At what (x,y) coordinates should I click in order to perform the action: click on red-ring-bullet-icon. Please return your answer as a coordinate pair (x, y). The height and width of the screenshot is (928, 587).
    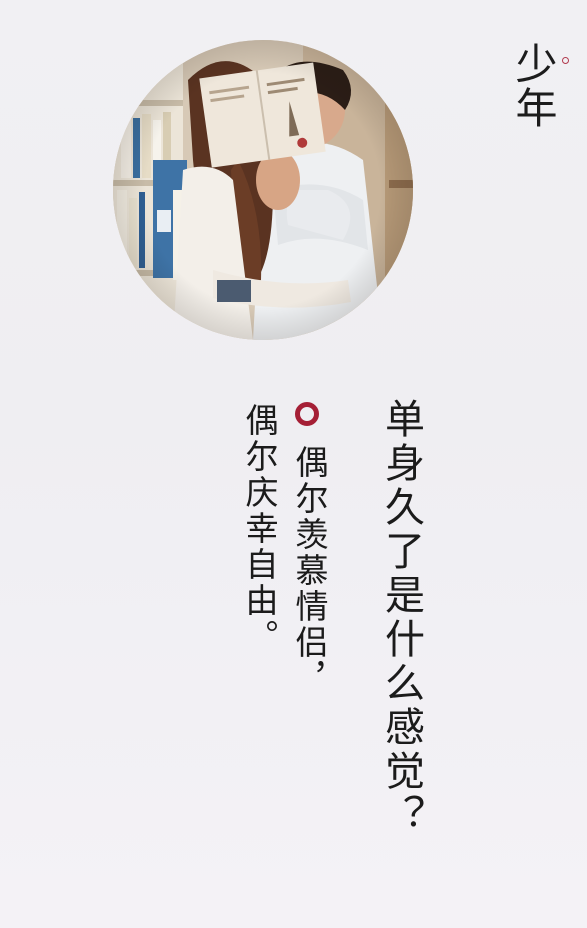
    Looking at the image, I should click on (307, 414).